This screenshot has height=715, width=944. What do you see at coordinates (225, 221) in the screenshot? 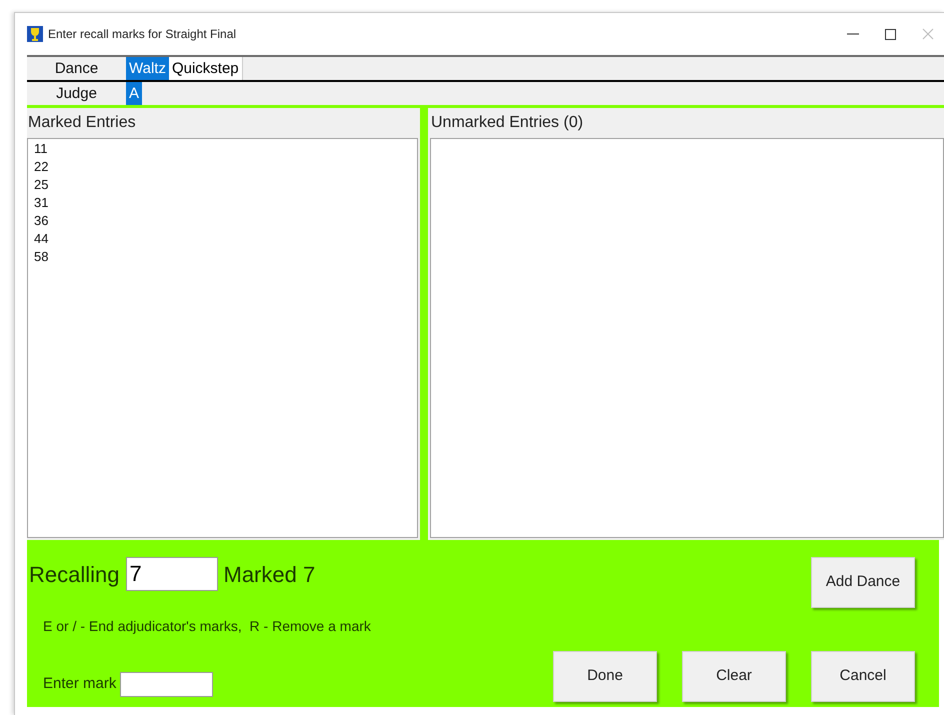
I see `entry-item: 36` at bounding box center [225, 221].